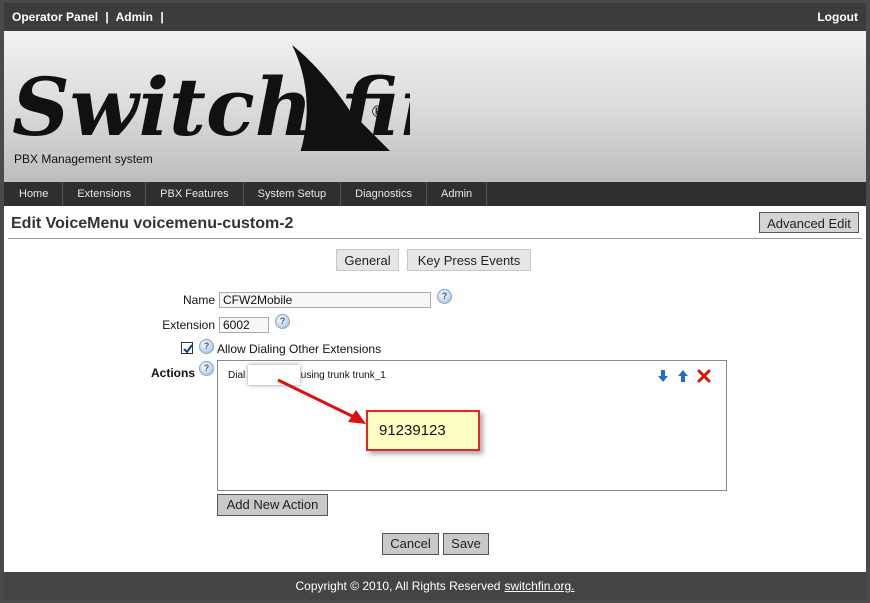 The width and height of the screenshot is (870, 603). I want to click on admin-link: Admin, so click(134, 17).